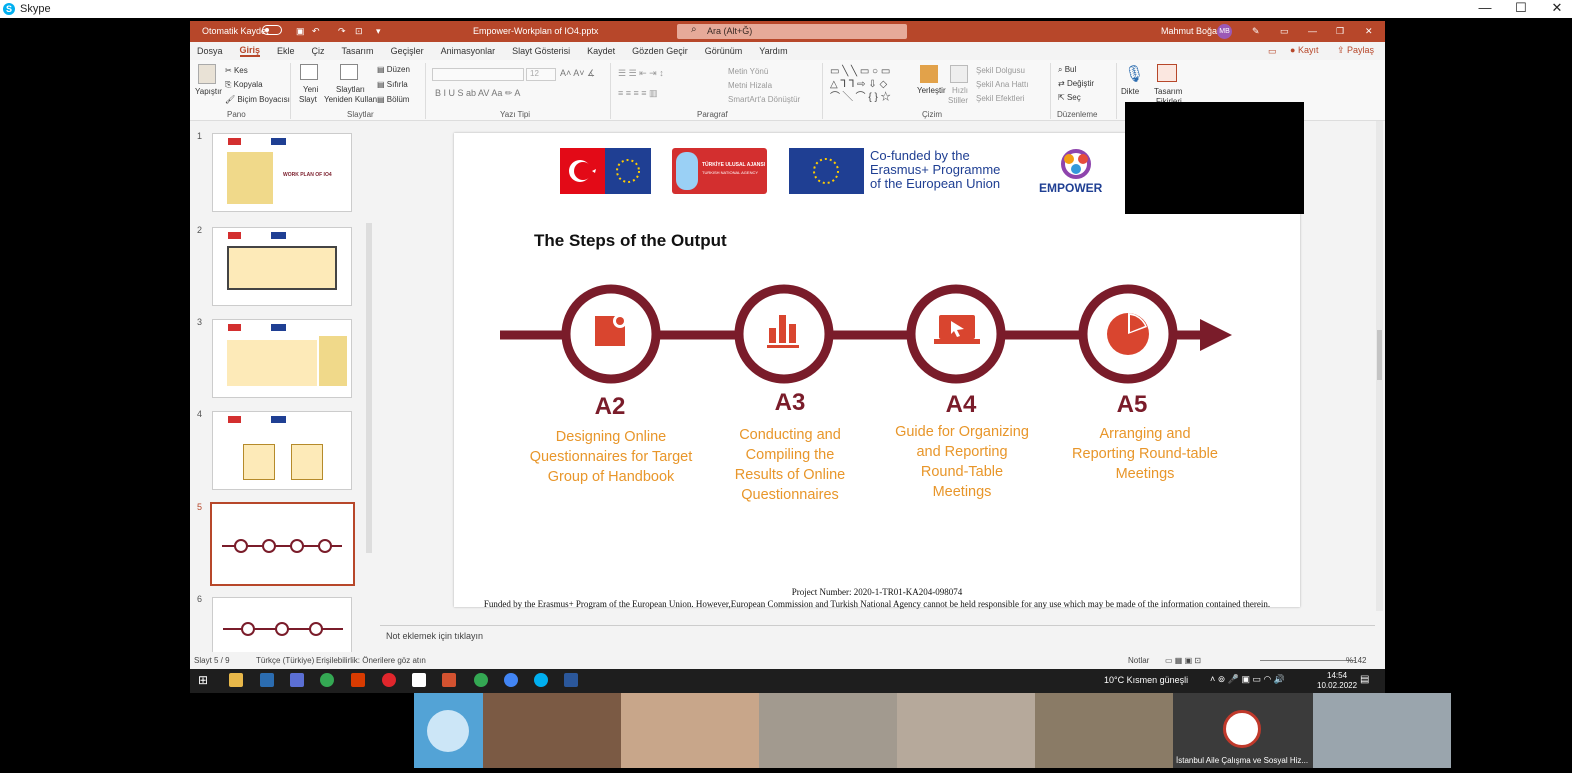  What do you see at coordinates (481, 680) in the screenshot?
I see `chrome-profile-icon` at bounding box center [481, 680].